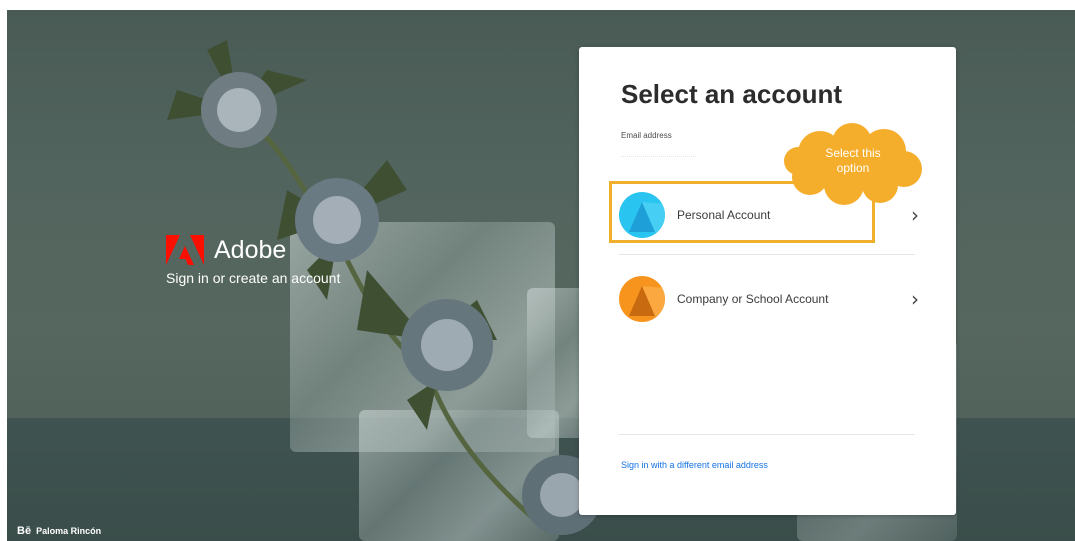 Image resolution: width=1075 pixels, height=541 pixels. I want to click on personal-account-label: Personal Account, so click(724, 215).